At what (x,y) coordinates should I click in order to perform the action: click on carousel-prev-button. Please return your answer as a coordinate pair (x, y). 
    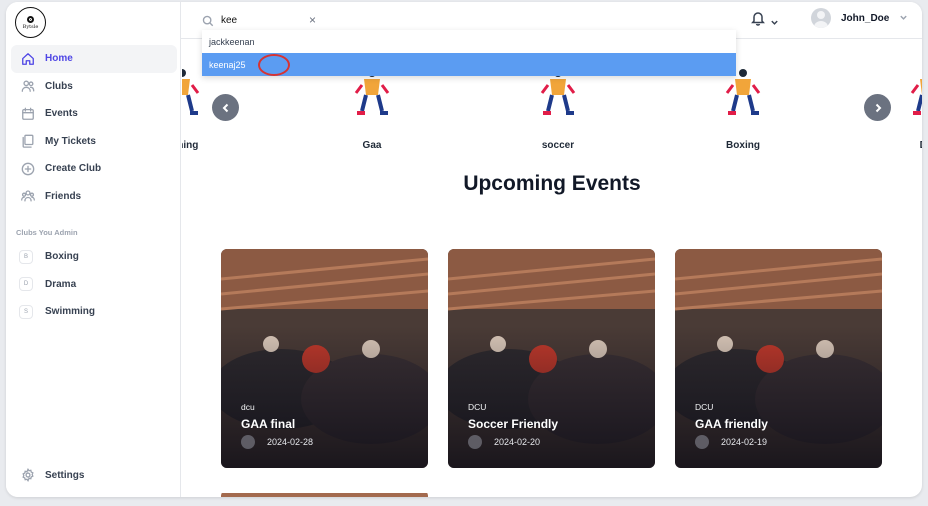
    Looking at the image, I should click on (225, 107).